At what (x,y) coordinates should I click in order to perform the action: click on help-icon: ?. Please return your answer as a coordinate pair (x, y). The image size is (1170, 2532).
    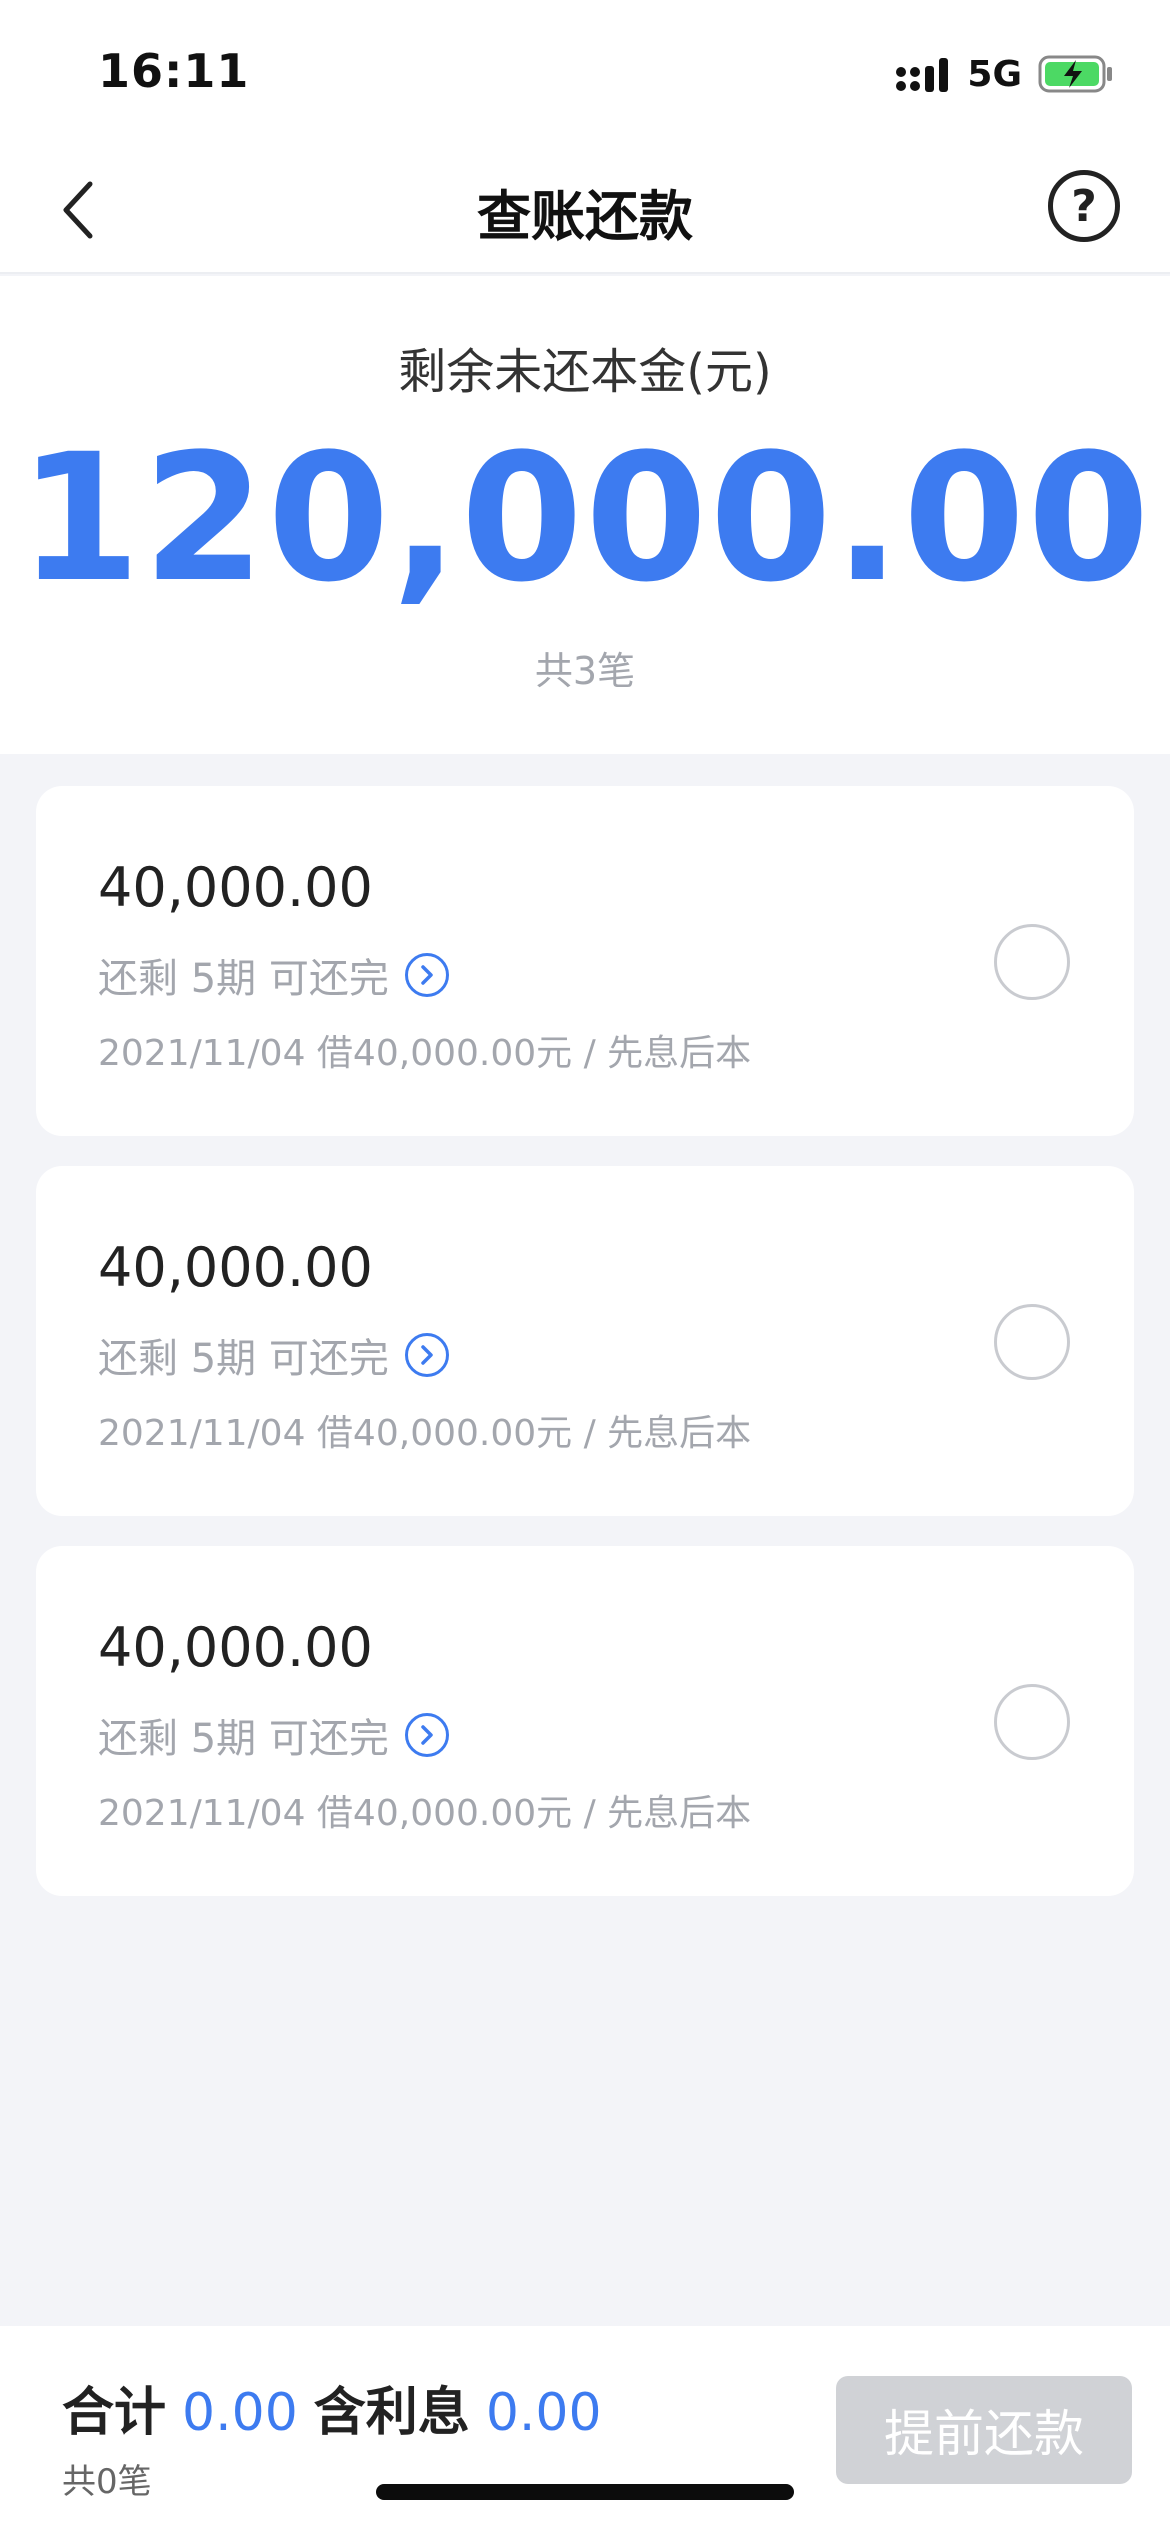
    Looking at the image, I should click on (1084, 206).